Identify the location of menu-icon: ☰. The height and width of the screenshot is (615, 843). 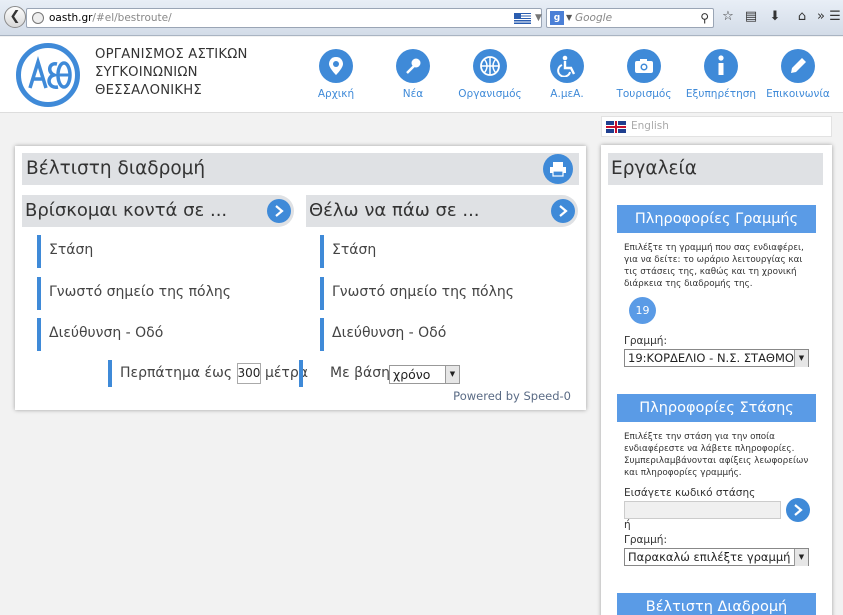
(835, 17).